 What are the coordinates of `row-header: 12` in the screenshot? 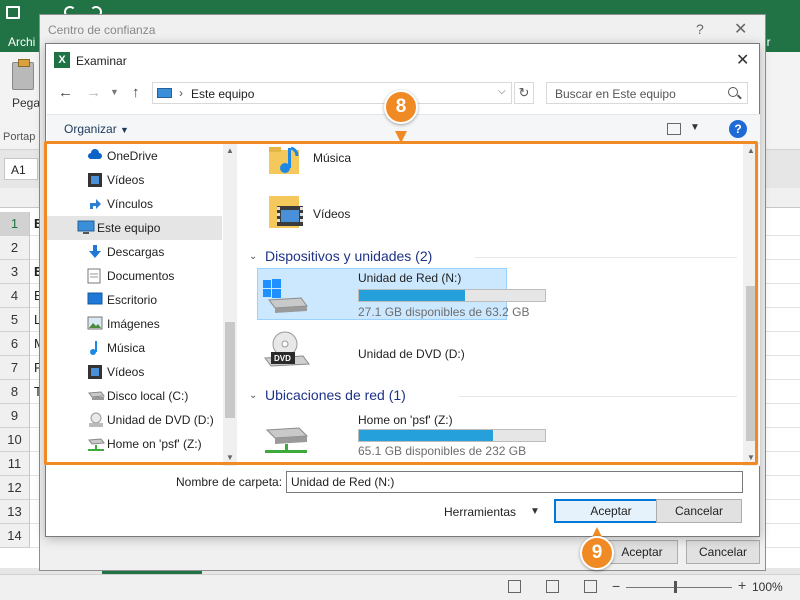 It's located at (15, 488).